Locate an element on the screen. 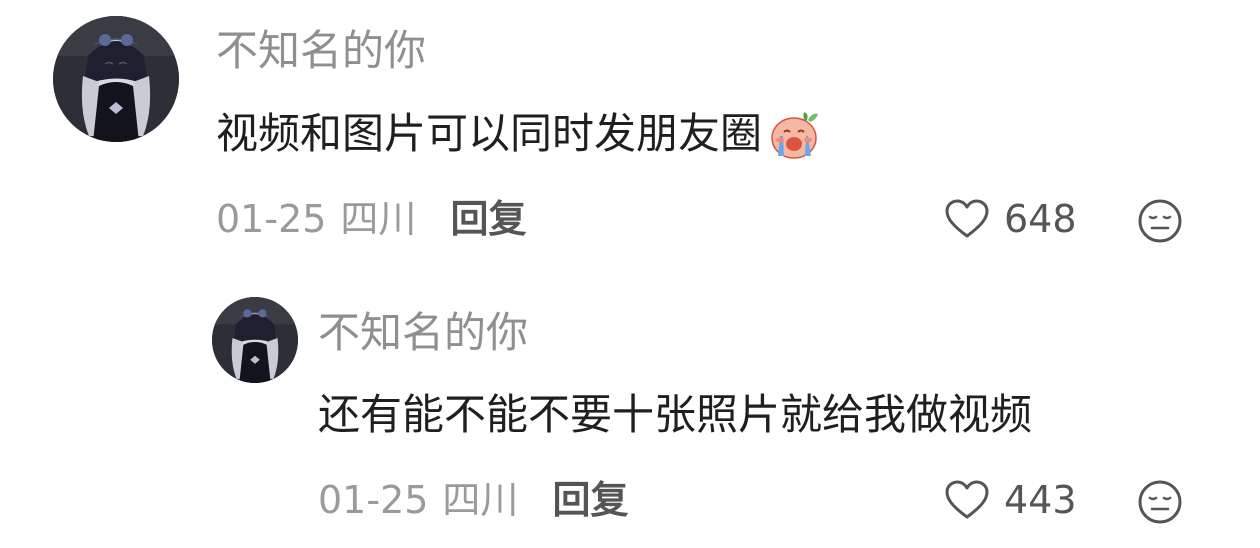 This screenshot has width=1260, height=548. like-button: 648 is located at coordinates (1010, 219).